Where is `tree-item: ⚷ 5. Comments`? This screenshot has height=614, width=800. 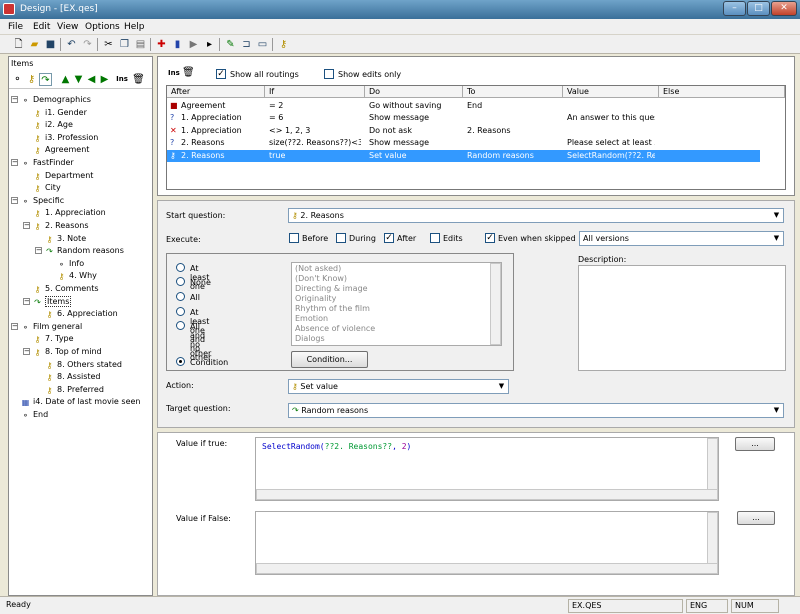 tree-item: ⚷ 5. Comments is located at coordinates (66, 289).